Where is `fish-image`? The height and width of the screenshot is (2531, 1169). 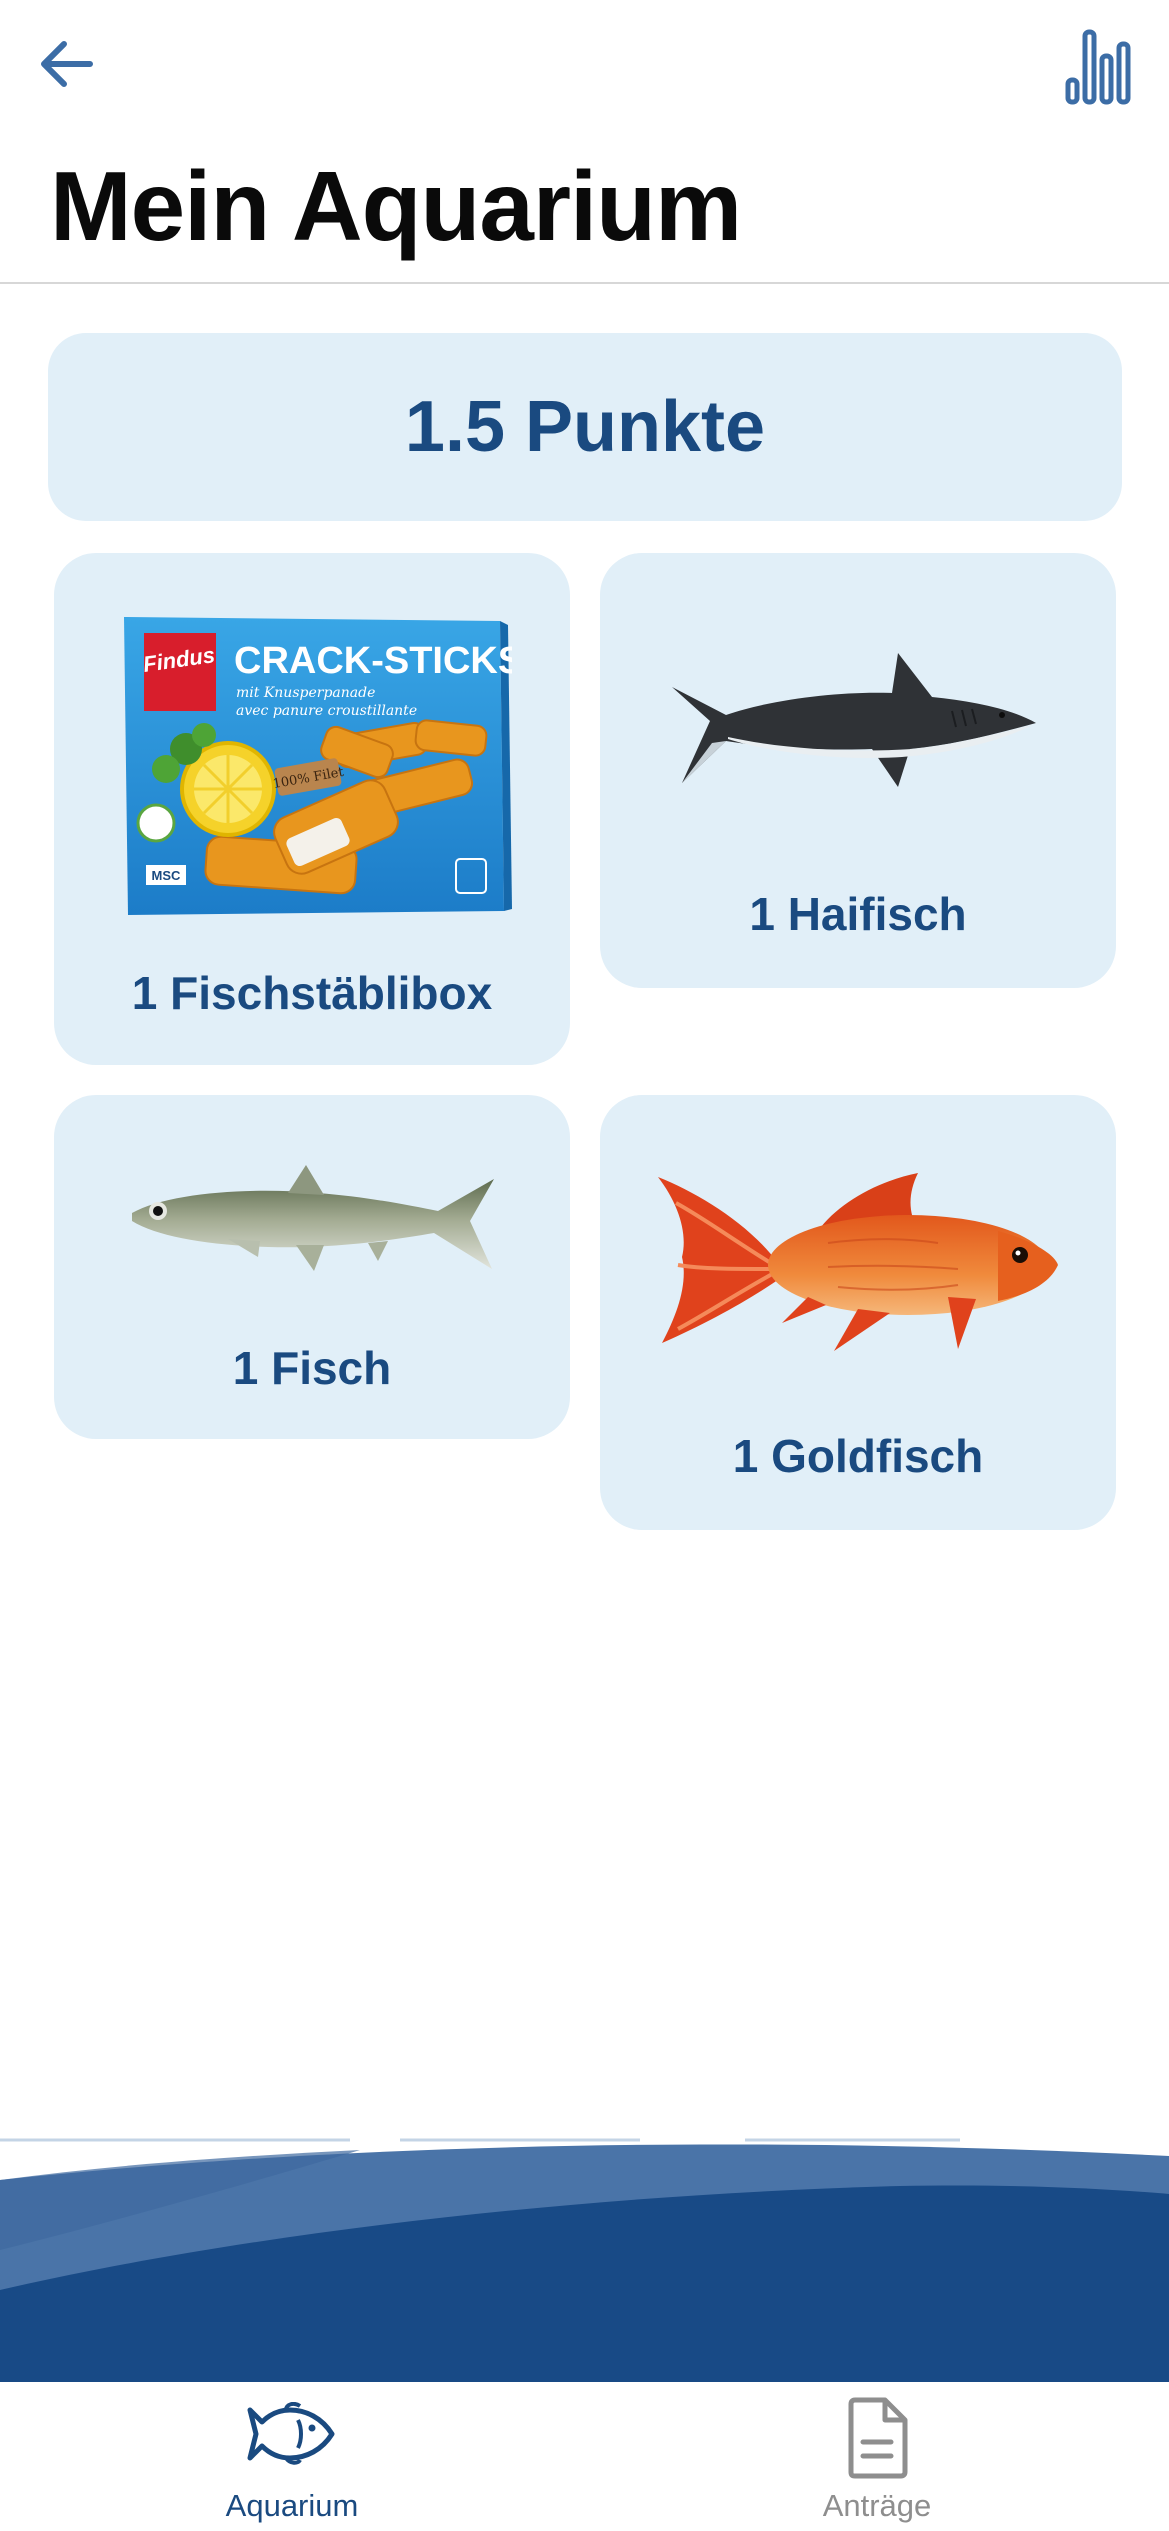
fish-image is located at coordinates (313, 1218).